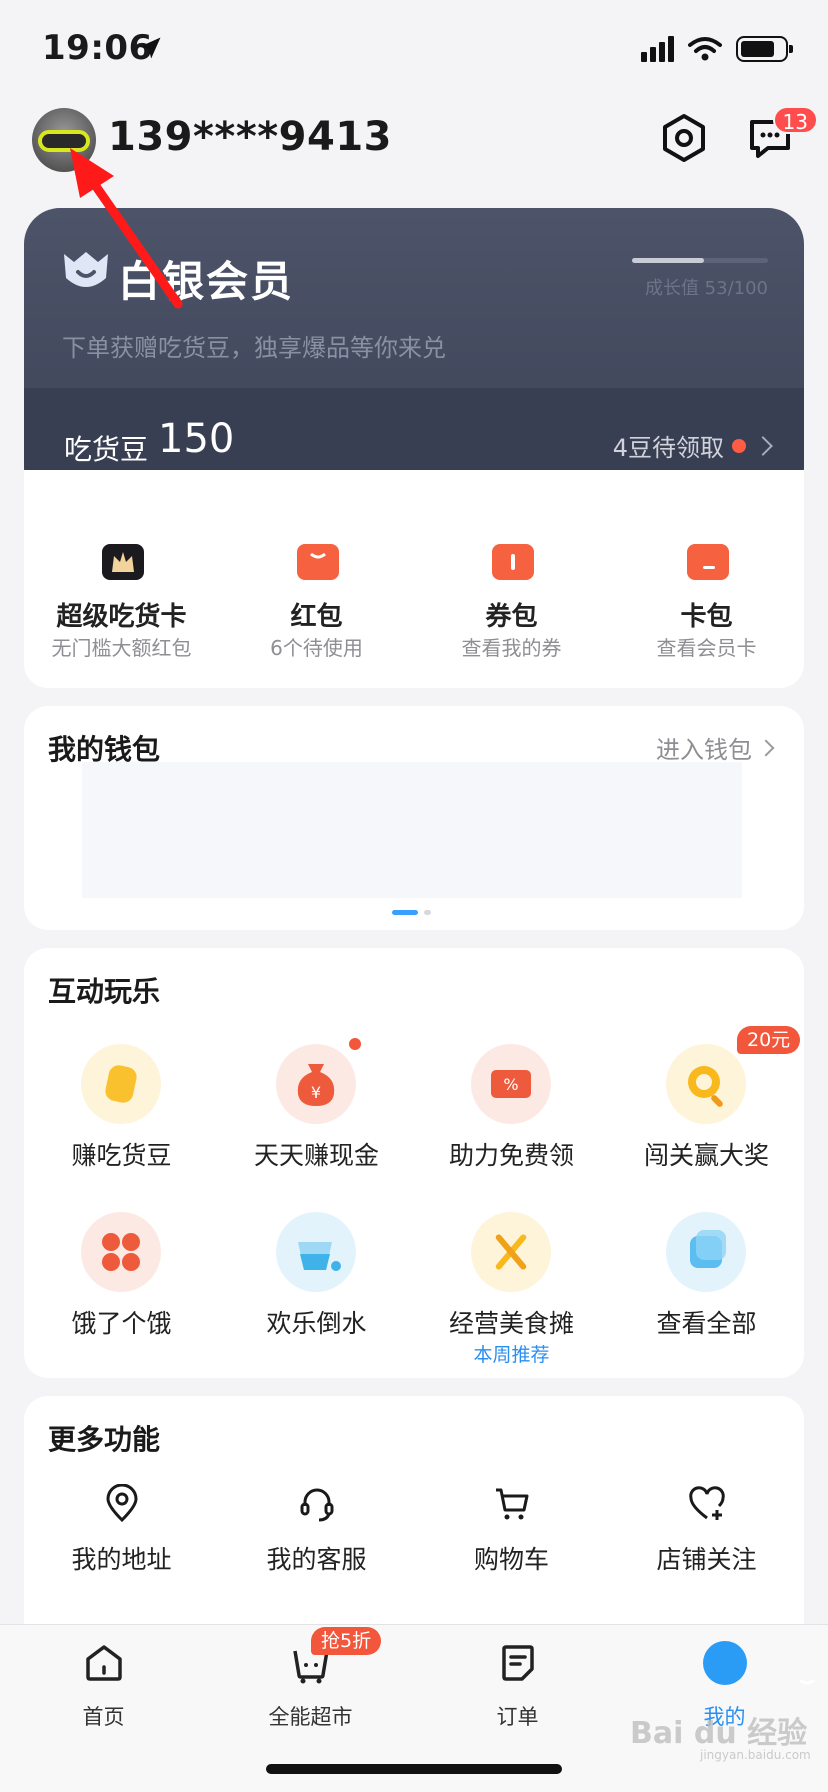 This screenshot has width=828, height=1792. Describe the element at coordinates (511, 1155) in the screenshot. I see `play-item-label: 助力免费领` at that location.